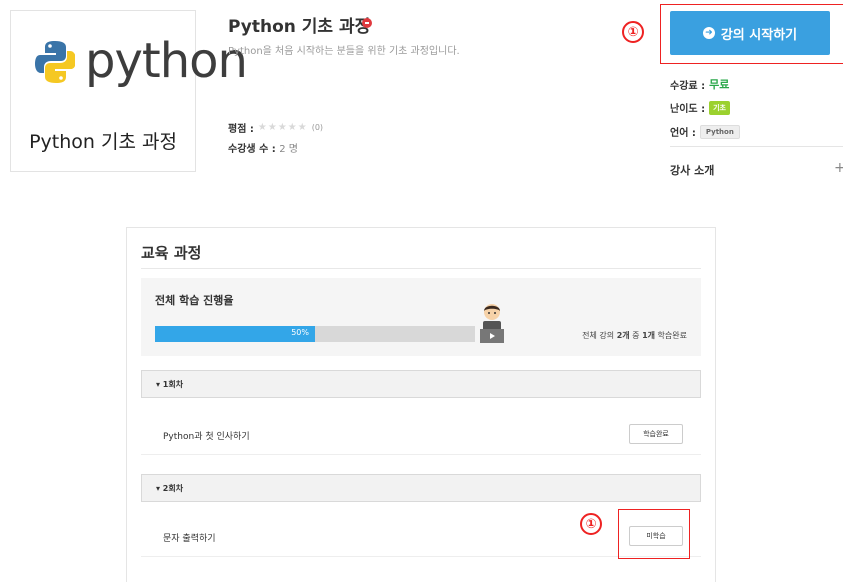 This screenshot has height=582, width=843. What do you see at coordinates (189, 537) in the screenshot?
I see `lesson-title: 문자 출력하기` at bounding box center [189, 537].